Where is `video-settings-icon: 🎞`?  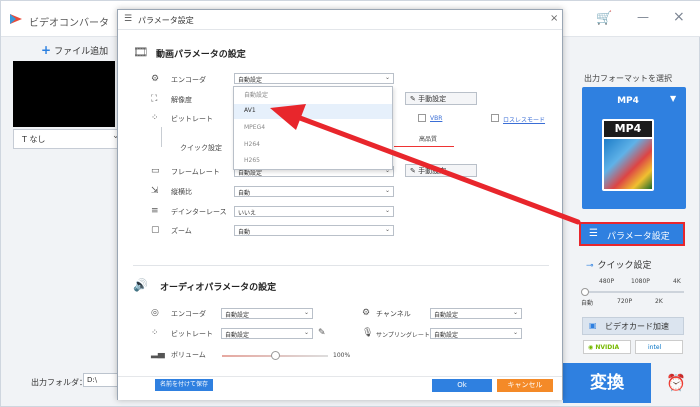 video-settings-icon: 🎞 is located at coordinates (141, 52).